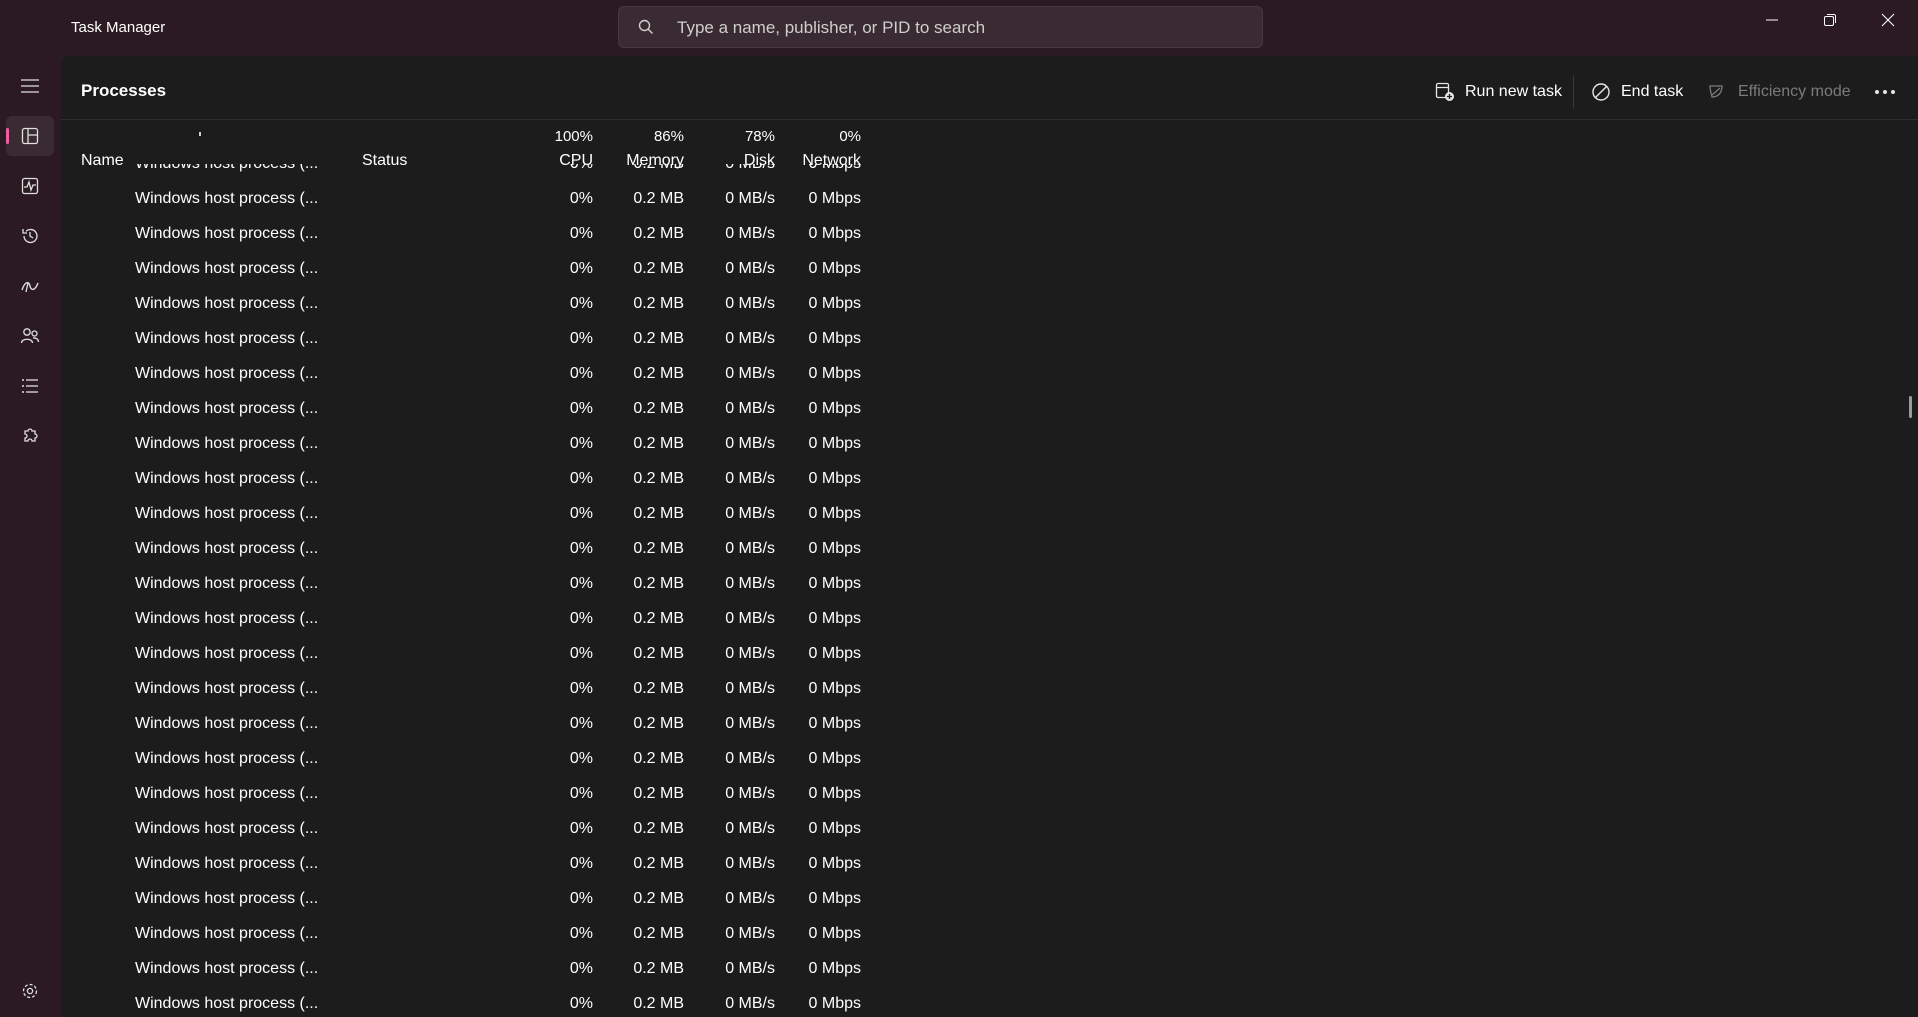 The width and height of the screenshot is (1918, 1017). I want to click on nav-services, so click(30, 436).